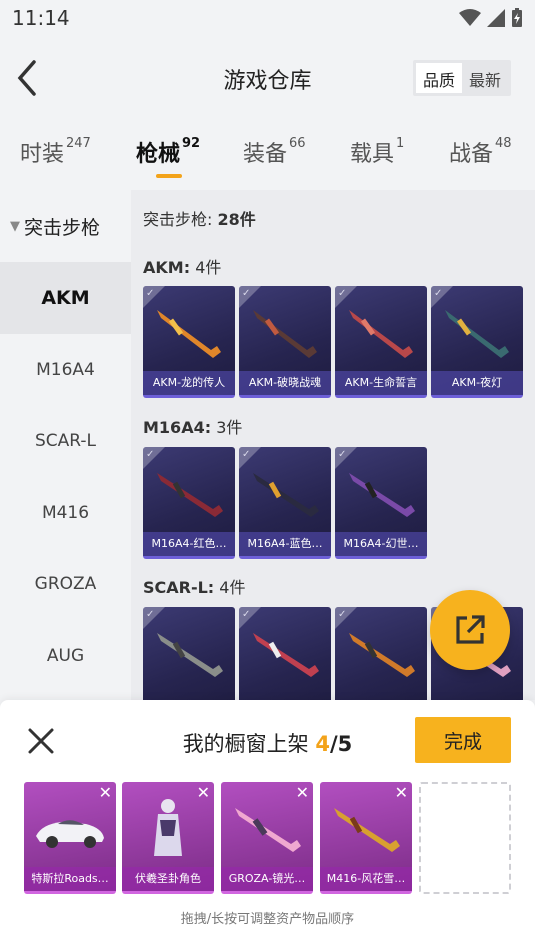 This screenshot has width=535, height=951. What do you see at coordinates (245, 744) in the screenshot?
I see `sheet-title-text: 我的橱窗上架` at bounding box center [245, 744].